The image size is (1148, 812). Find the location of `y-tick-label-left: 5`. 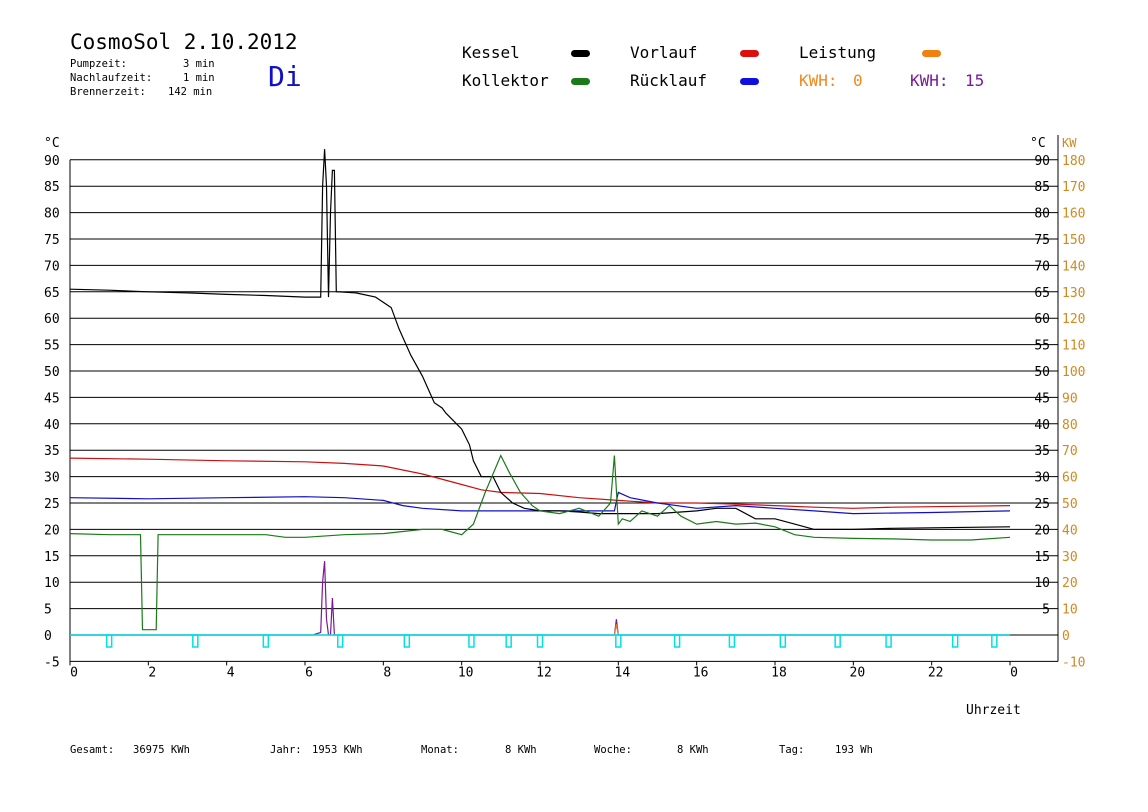

y-tick-label-left: 5 is located at coordinates (48, 610).